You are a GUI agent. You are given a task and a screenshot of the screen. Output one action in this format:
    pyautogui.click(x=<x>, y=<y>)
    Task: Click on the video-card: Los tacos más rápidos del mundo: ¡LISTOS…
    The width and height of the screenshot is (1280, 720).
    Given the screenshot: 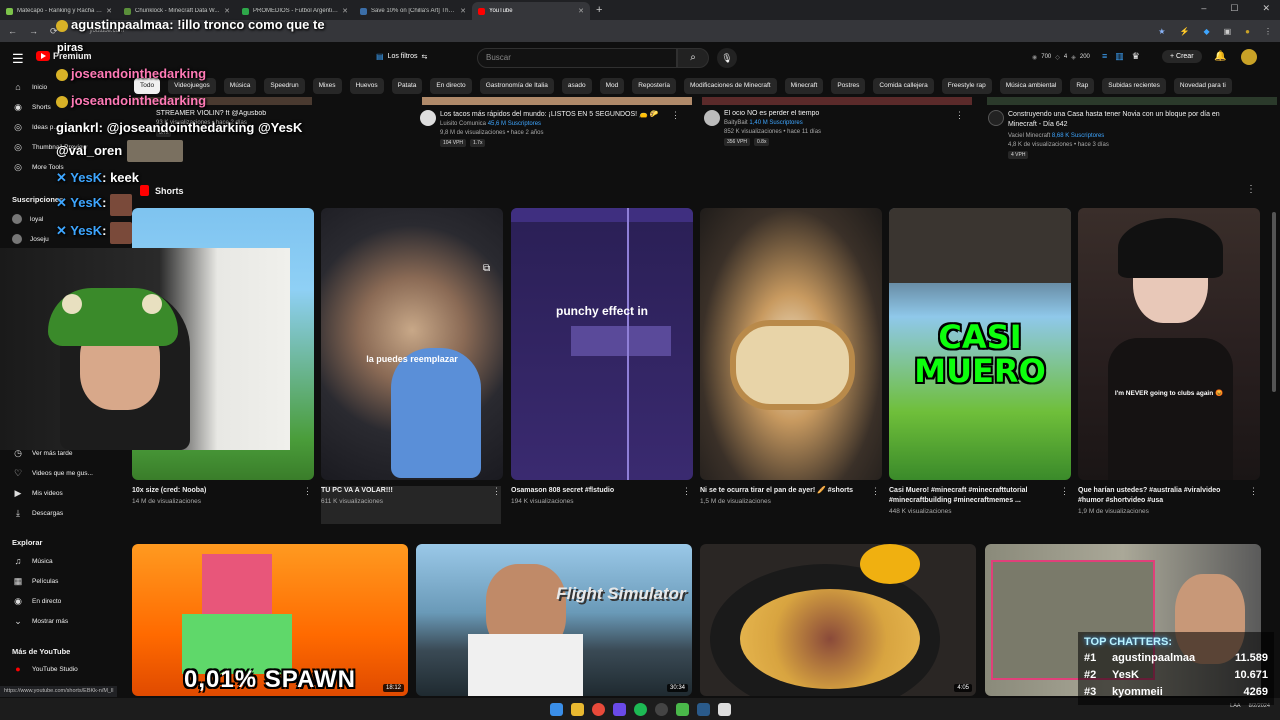 What is the action you would take?
    pyautogui.click(x=550, y=128)
    